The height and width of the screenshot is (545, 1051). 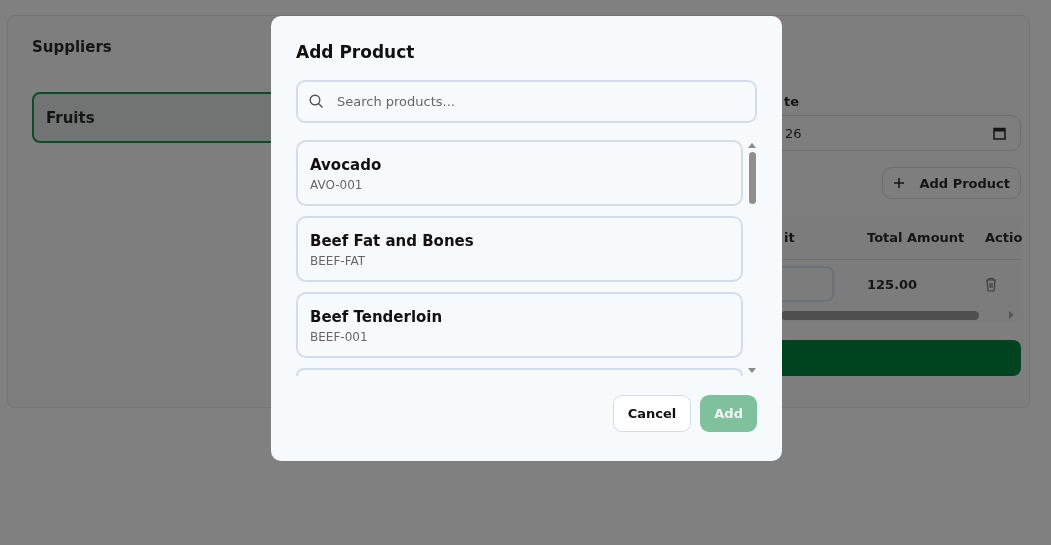 I want to click on product-code: BEEF-001, so click(x=339, y=337).